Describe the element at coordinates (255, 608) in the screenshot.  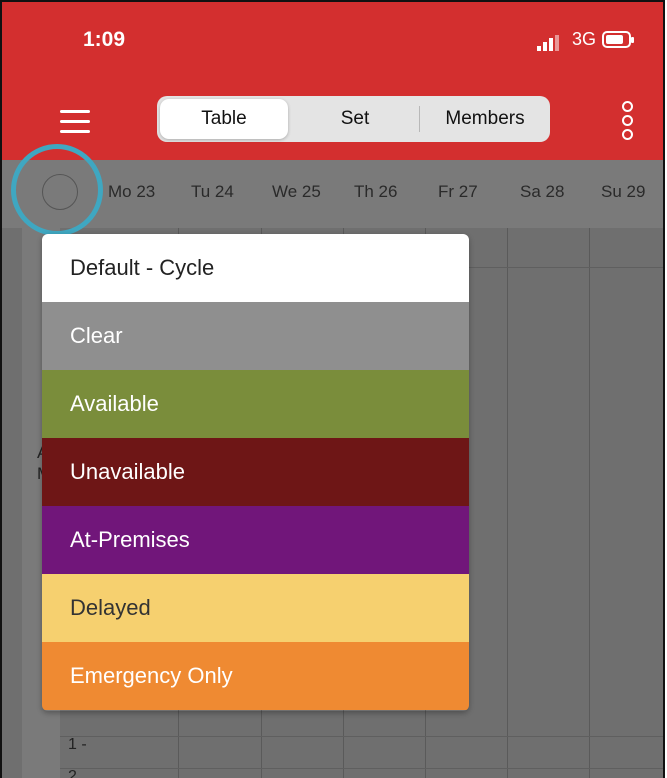
I see `menu-item-delayed: Delayed` at that location.